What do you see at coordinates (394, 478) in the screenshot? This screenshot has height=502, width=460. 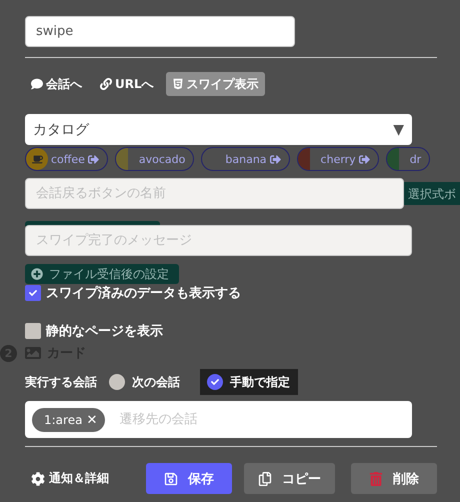 I see `delete-button: 削除` at bounding box center [394, 478].